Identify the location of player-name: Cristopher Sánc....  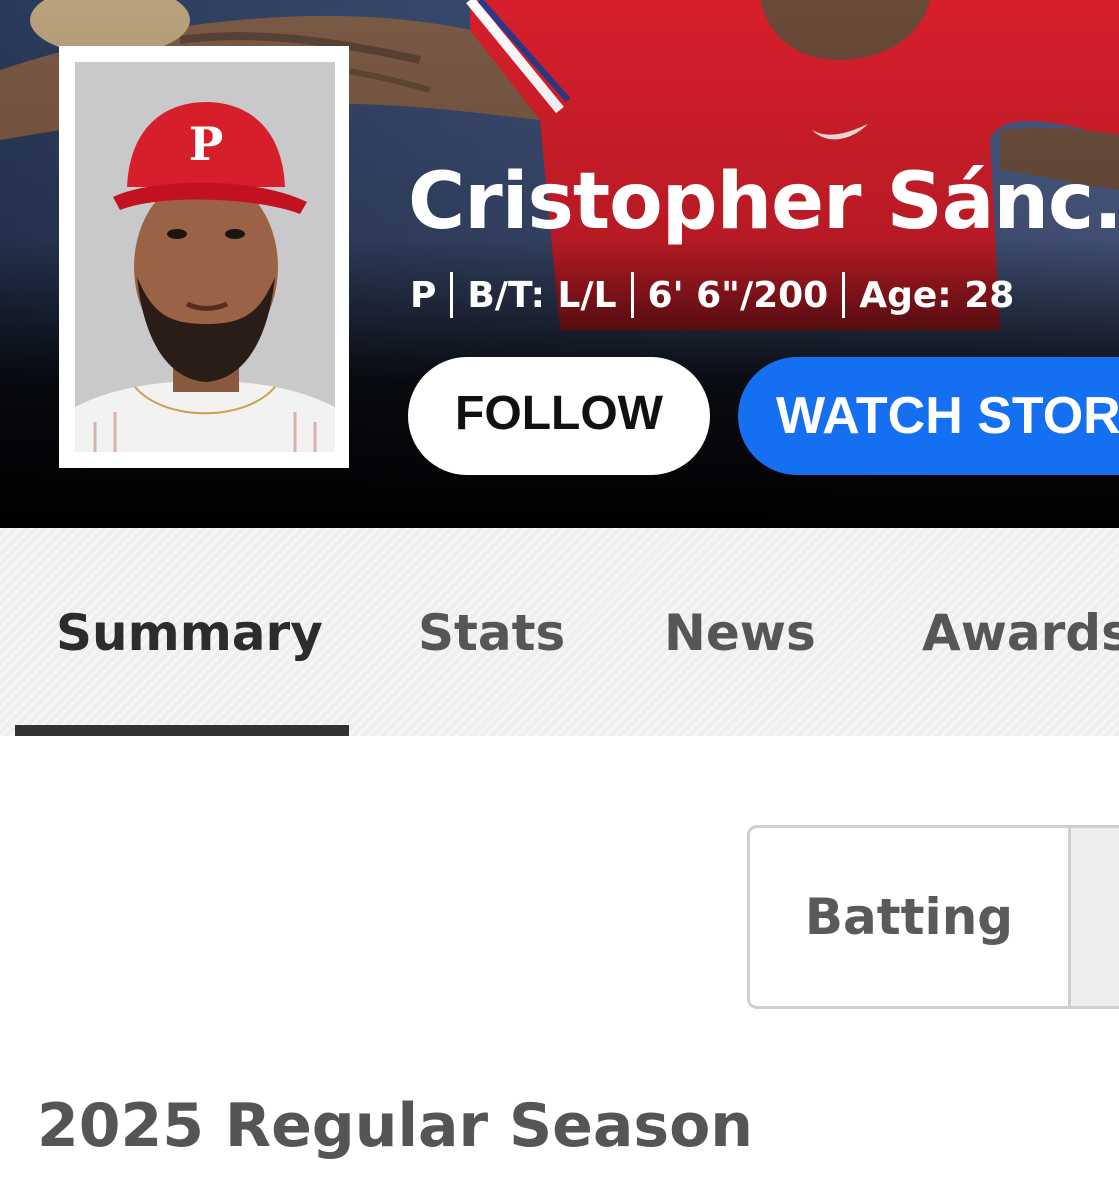
(763, 202).